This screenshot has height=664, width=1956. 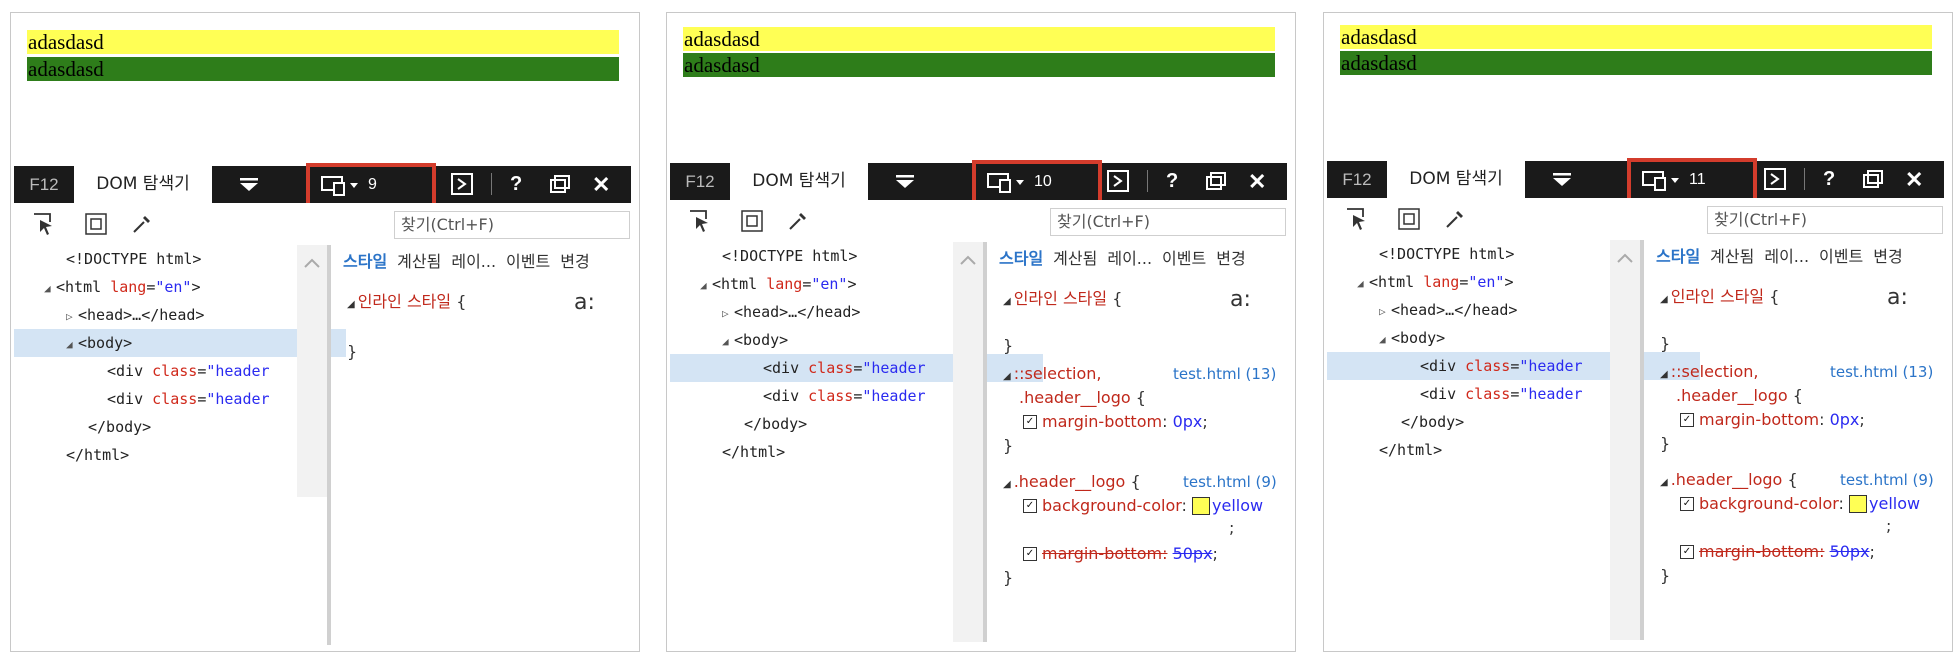 I want to click on rule-selection-close: }, so click(x=1008, y=445).